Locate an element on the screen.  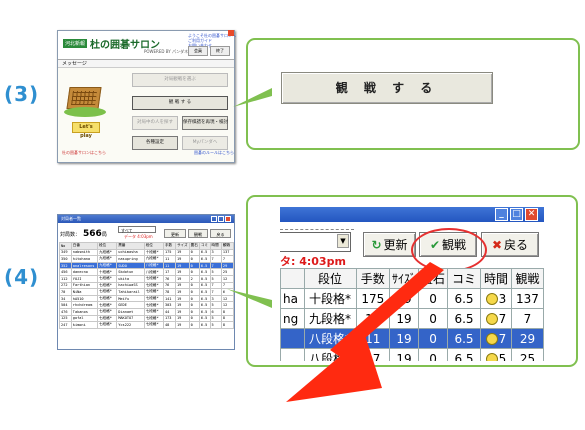
big-red-arrow is located at coordinates (365, 332).